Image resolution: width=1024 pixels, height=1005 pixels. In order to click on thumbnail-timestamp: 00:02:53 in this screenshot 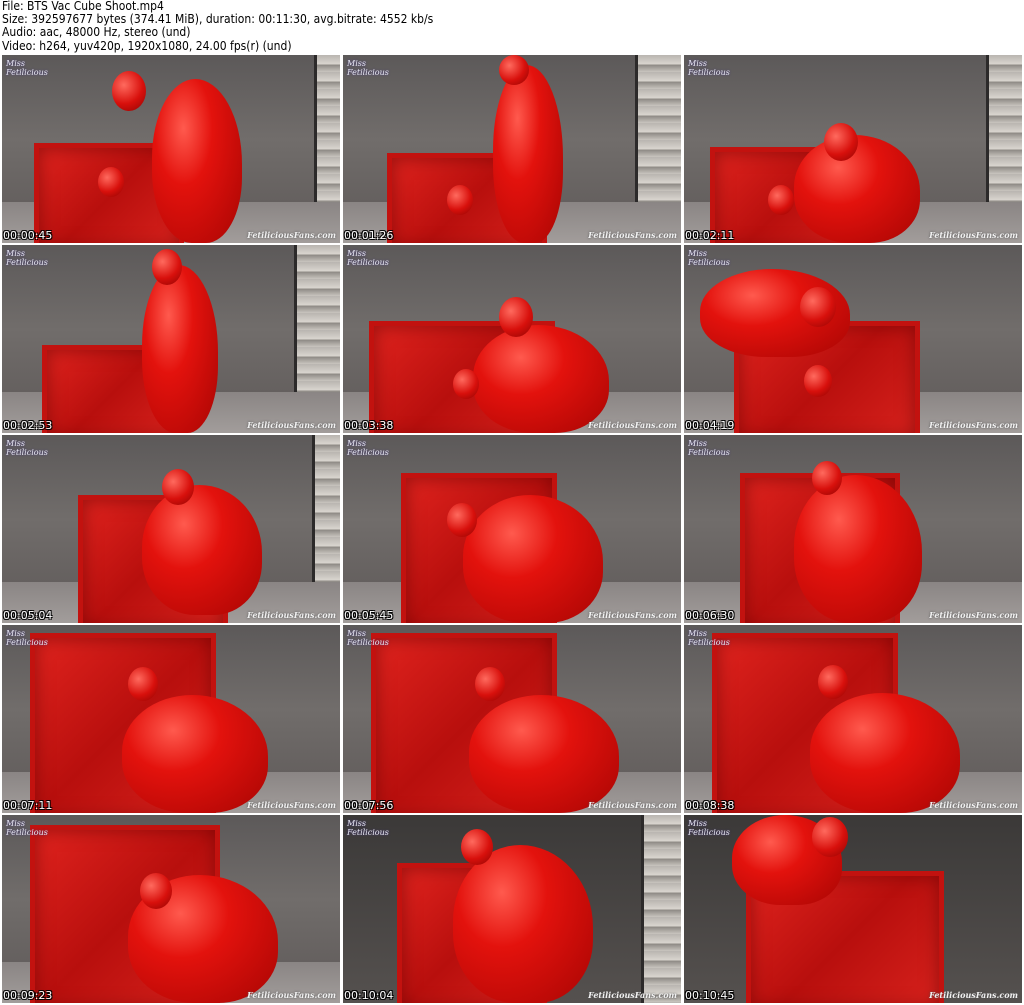, I will do `click(28, 425)`.